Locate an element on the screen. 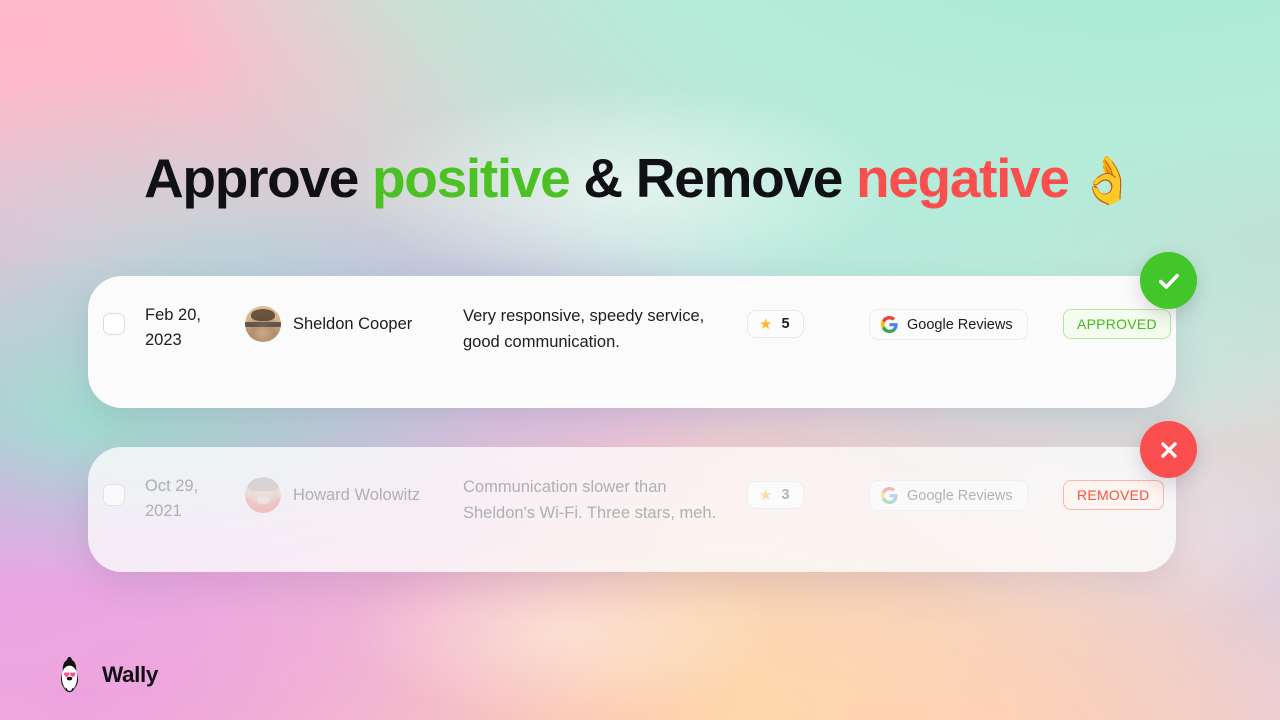 This screenshot has width=1280, height=720. review-date-cell: Feb 20, 2023 is located at coordinates (191, 328).